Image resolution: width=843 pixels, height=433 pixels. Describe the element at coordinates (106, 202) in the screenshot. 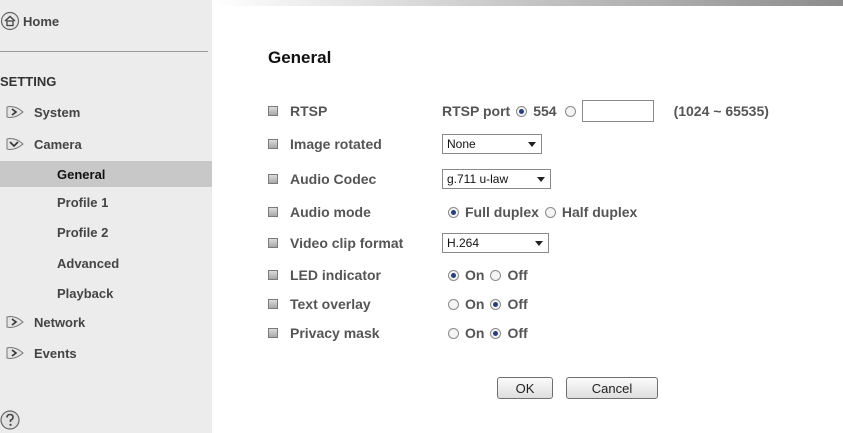

I see `sidebar-subitem-profile-1: Profile 1` at that location.